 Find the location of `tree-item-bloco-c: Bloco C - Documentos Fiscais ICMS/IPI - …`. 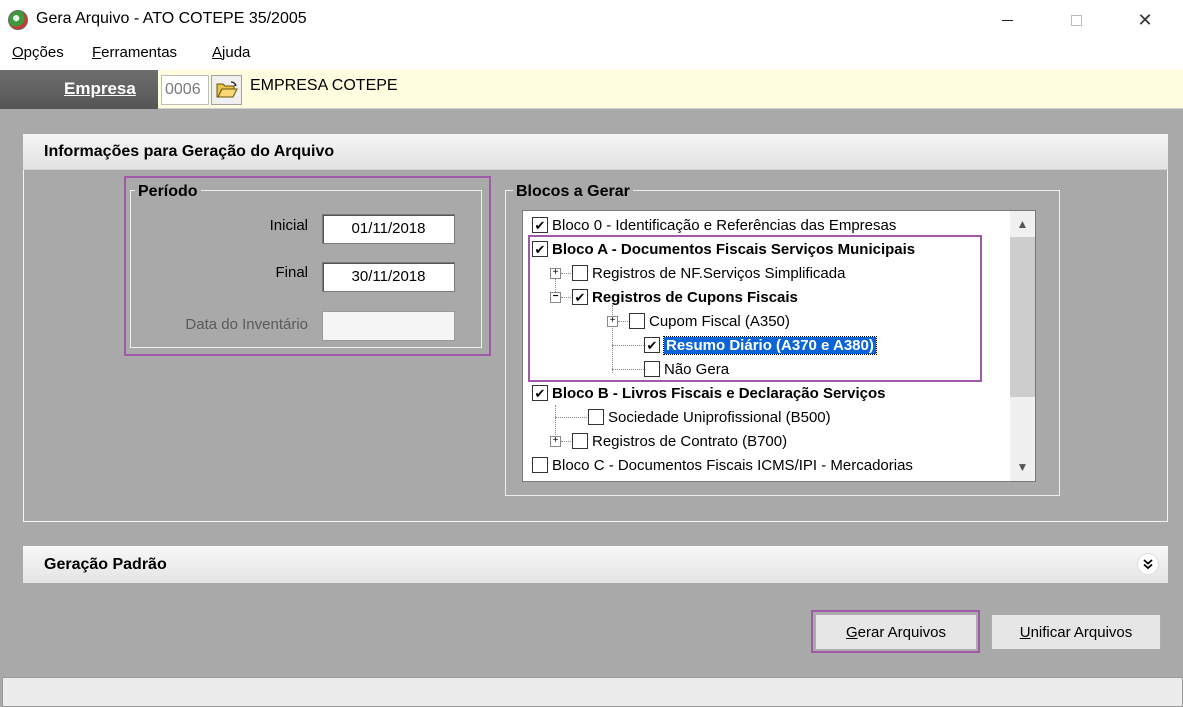

tree-item-bloco-c: Bloco C - Documentos Fiscais ICMS/IPI - … is located at coordinates (722, 465).